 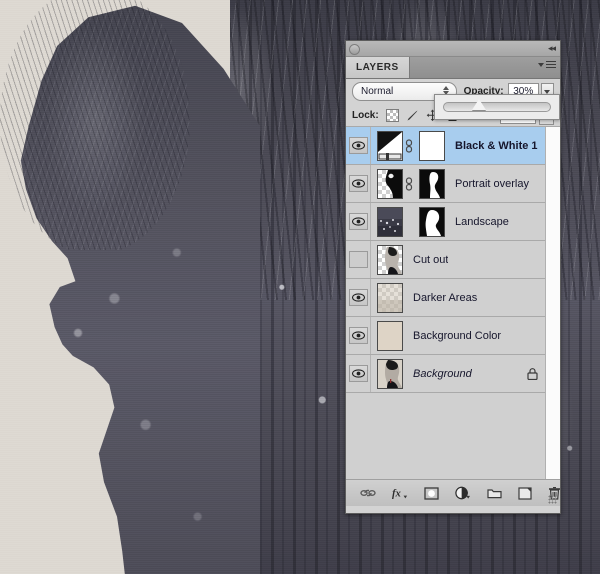 I want to click on layer-row-background: Background, so click(x=453, y=374).